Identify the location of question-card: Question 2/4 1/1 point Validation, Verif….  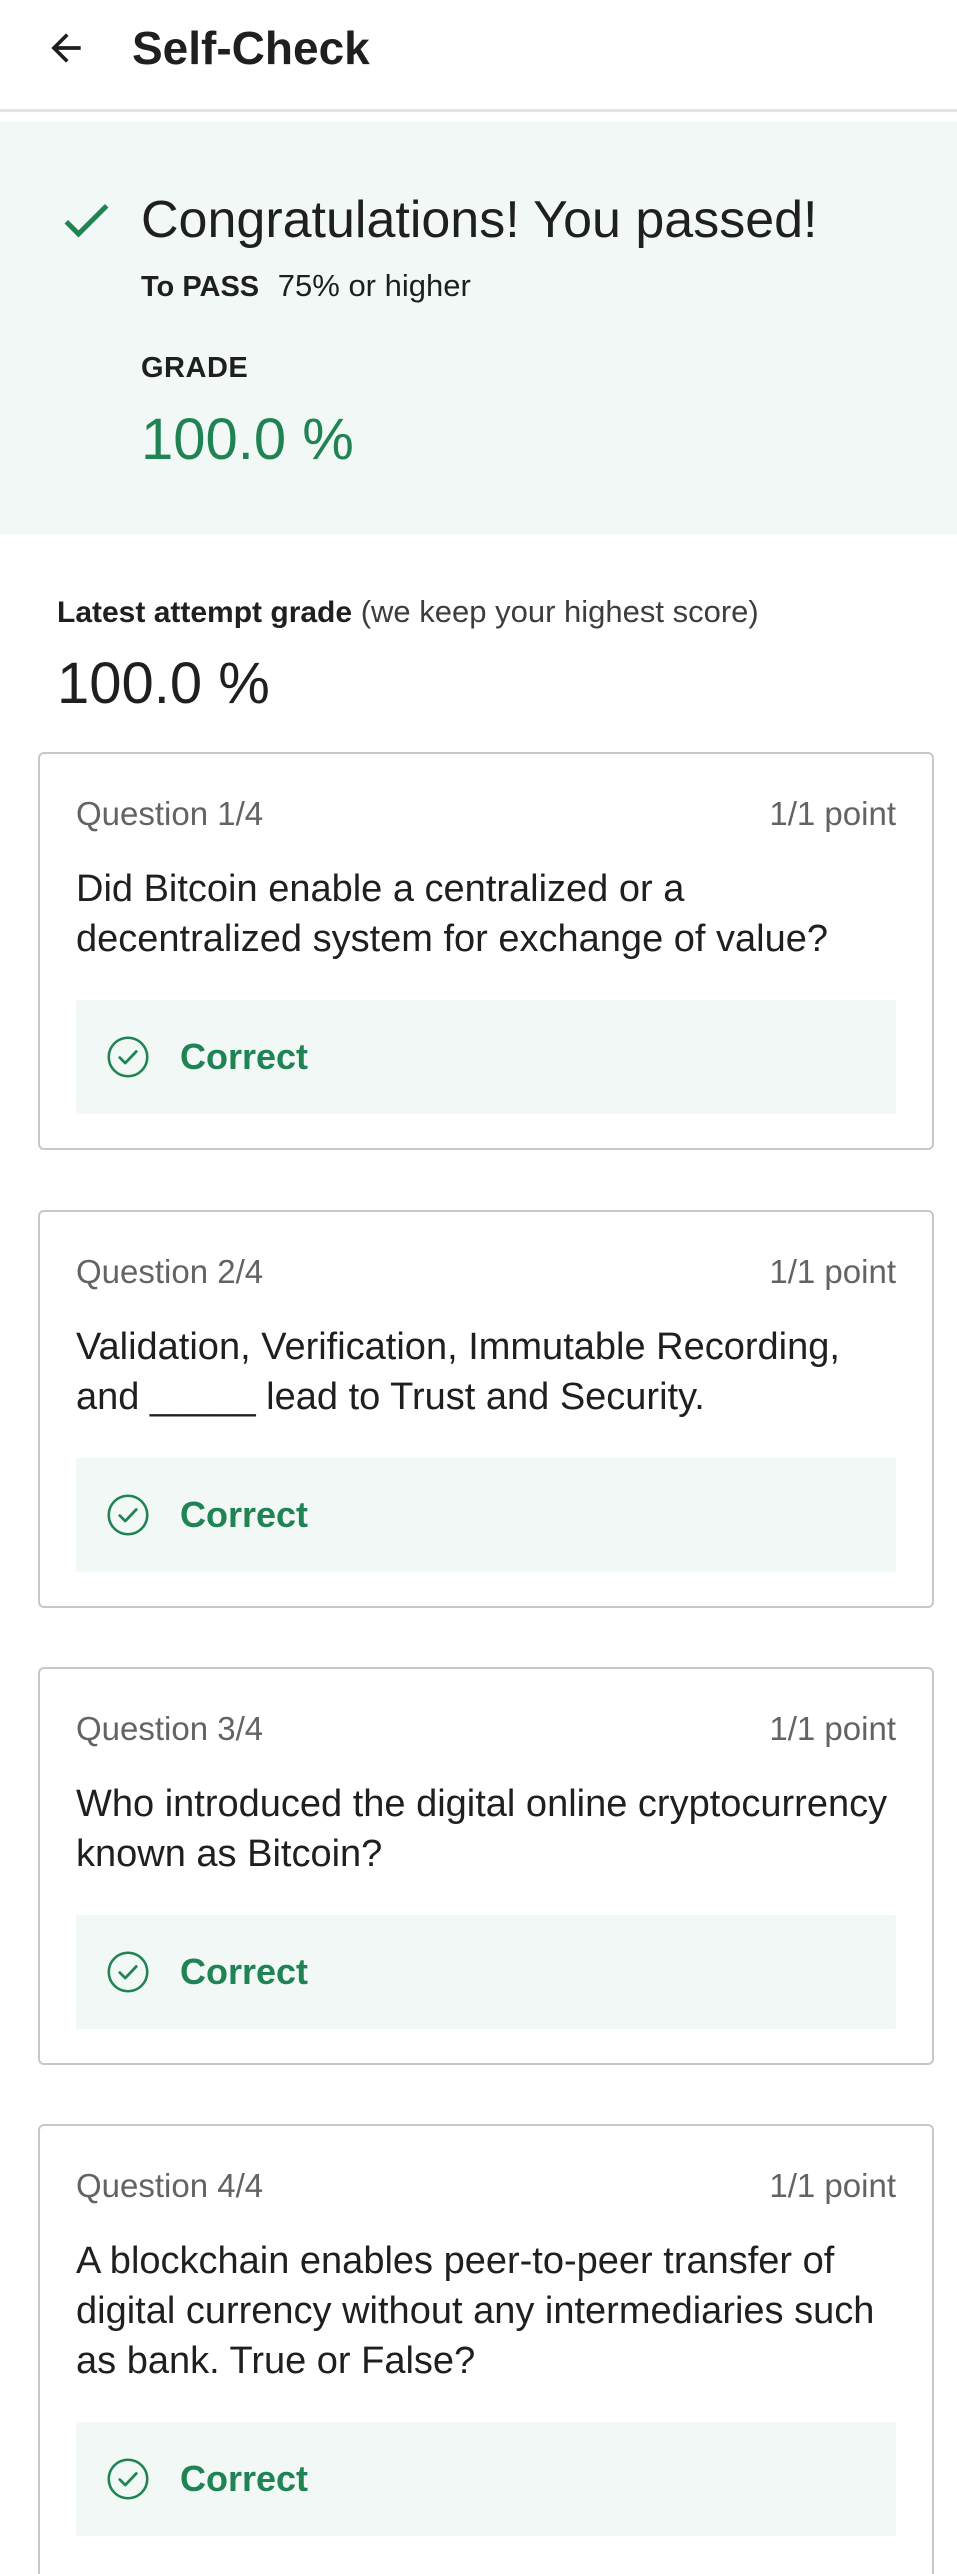
(486, 1409).